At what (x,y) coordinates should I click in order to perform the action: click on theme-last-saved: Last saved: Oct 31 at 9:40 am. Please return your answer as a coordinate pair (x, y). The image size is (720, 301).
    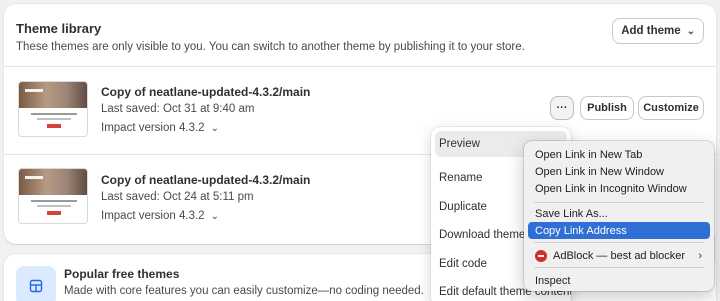
    Looking at the image, I should click on (178, 109).